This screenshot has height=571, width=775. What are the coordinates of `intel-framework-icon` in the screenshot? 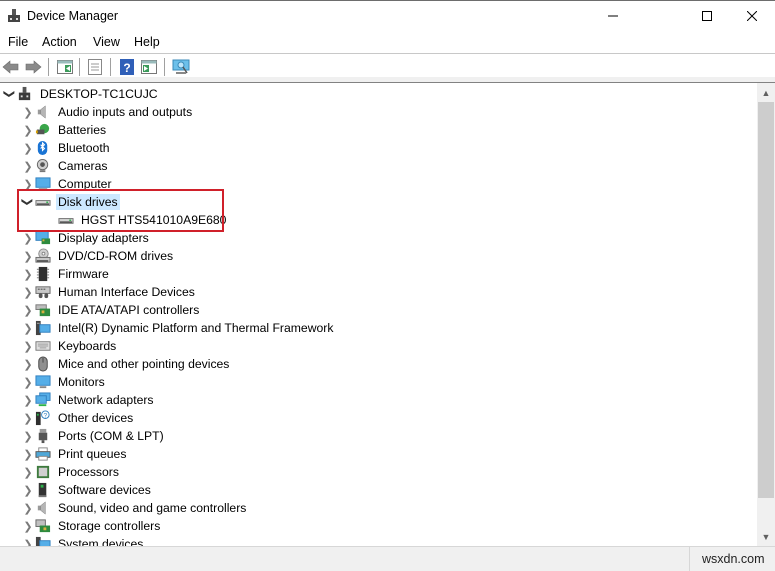 It's located at (43, 328).